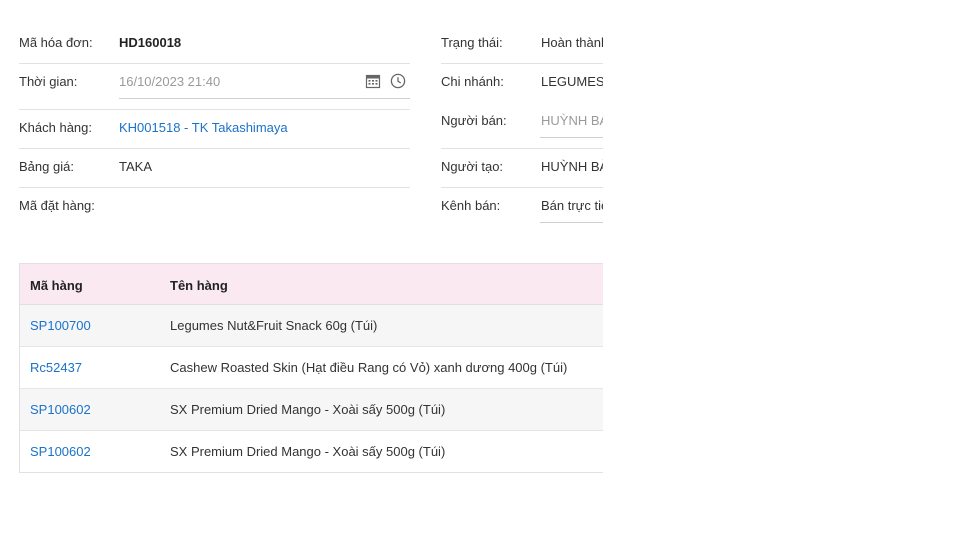 This screenshot has width=960, height=540. What do you see at coordinates (203, 127) in the screenshot?
I see `customer-link: KH001518 - TK Takashimaya` at bounding box center [203, 127].